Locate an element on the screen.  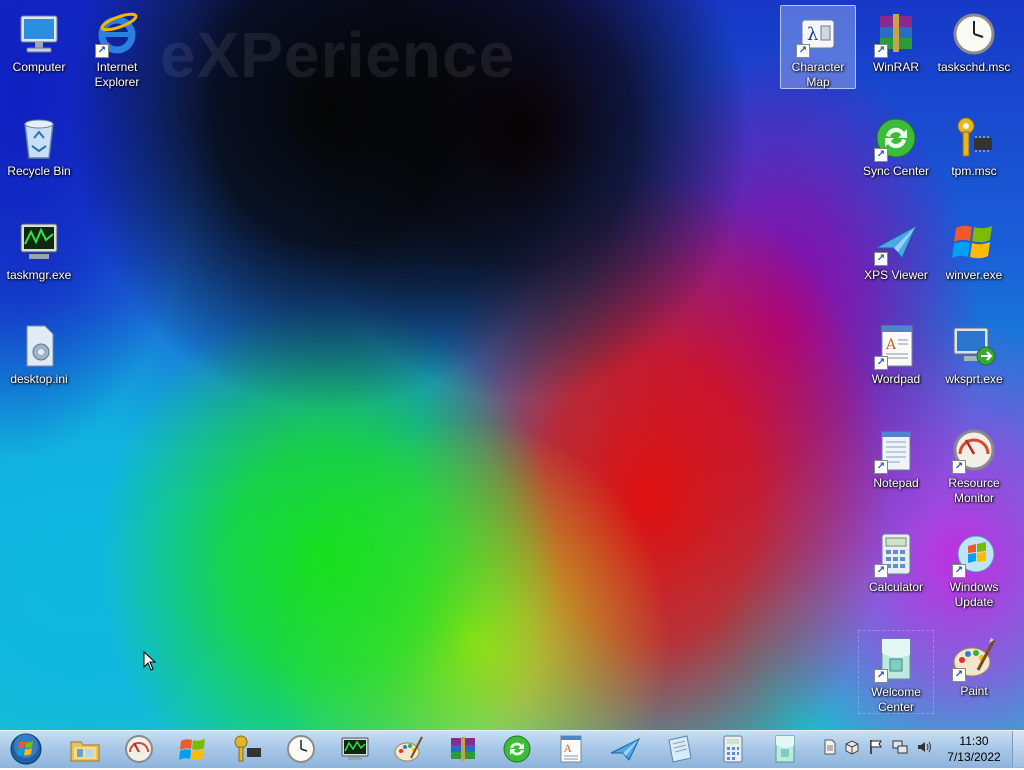
flag-icon is located at coordinates (876, 747).